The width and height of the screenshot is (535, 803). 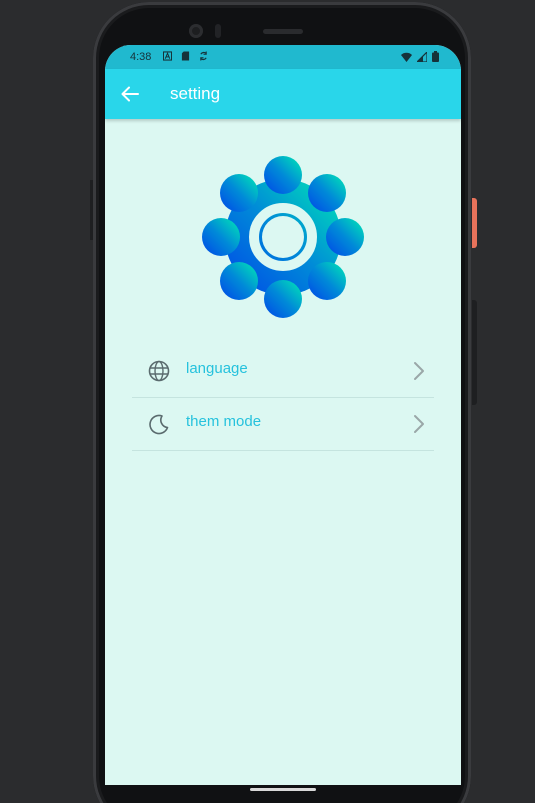 What do you see at coordinates (167, 56) in the screenshot?
I see `a-icon` at bounding box center [167, 56].